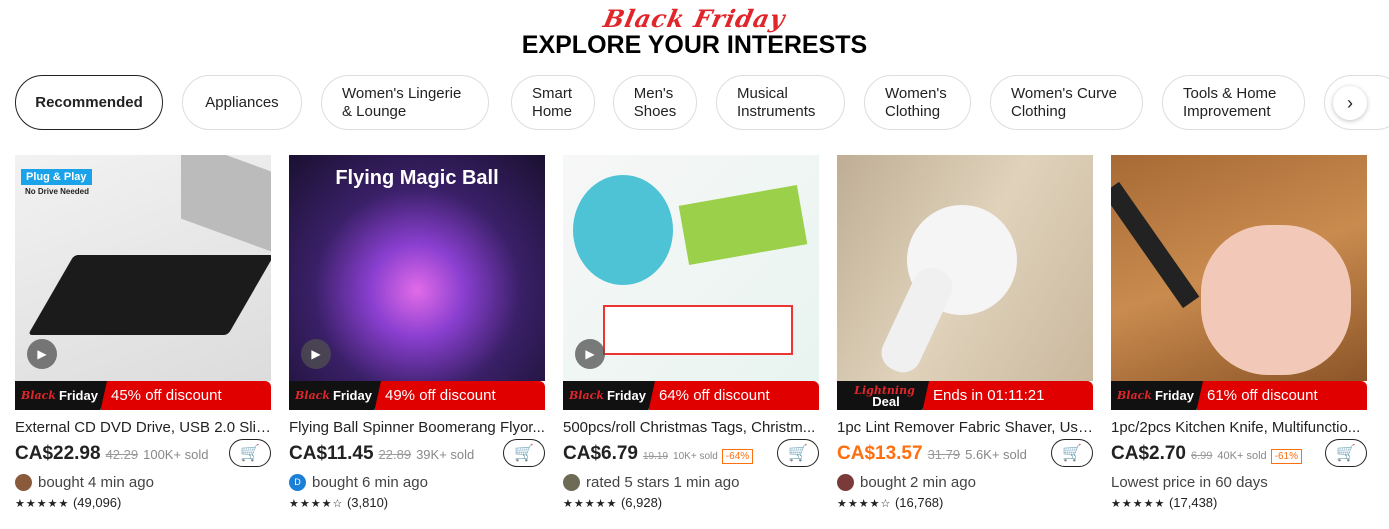 The width and height of the screenshot is (1389, 529). Describe the element at coordinates (58, 453) in the screenshot. I see `price: CA$22.98` at that location.